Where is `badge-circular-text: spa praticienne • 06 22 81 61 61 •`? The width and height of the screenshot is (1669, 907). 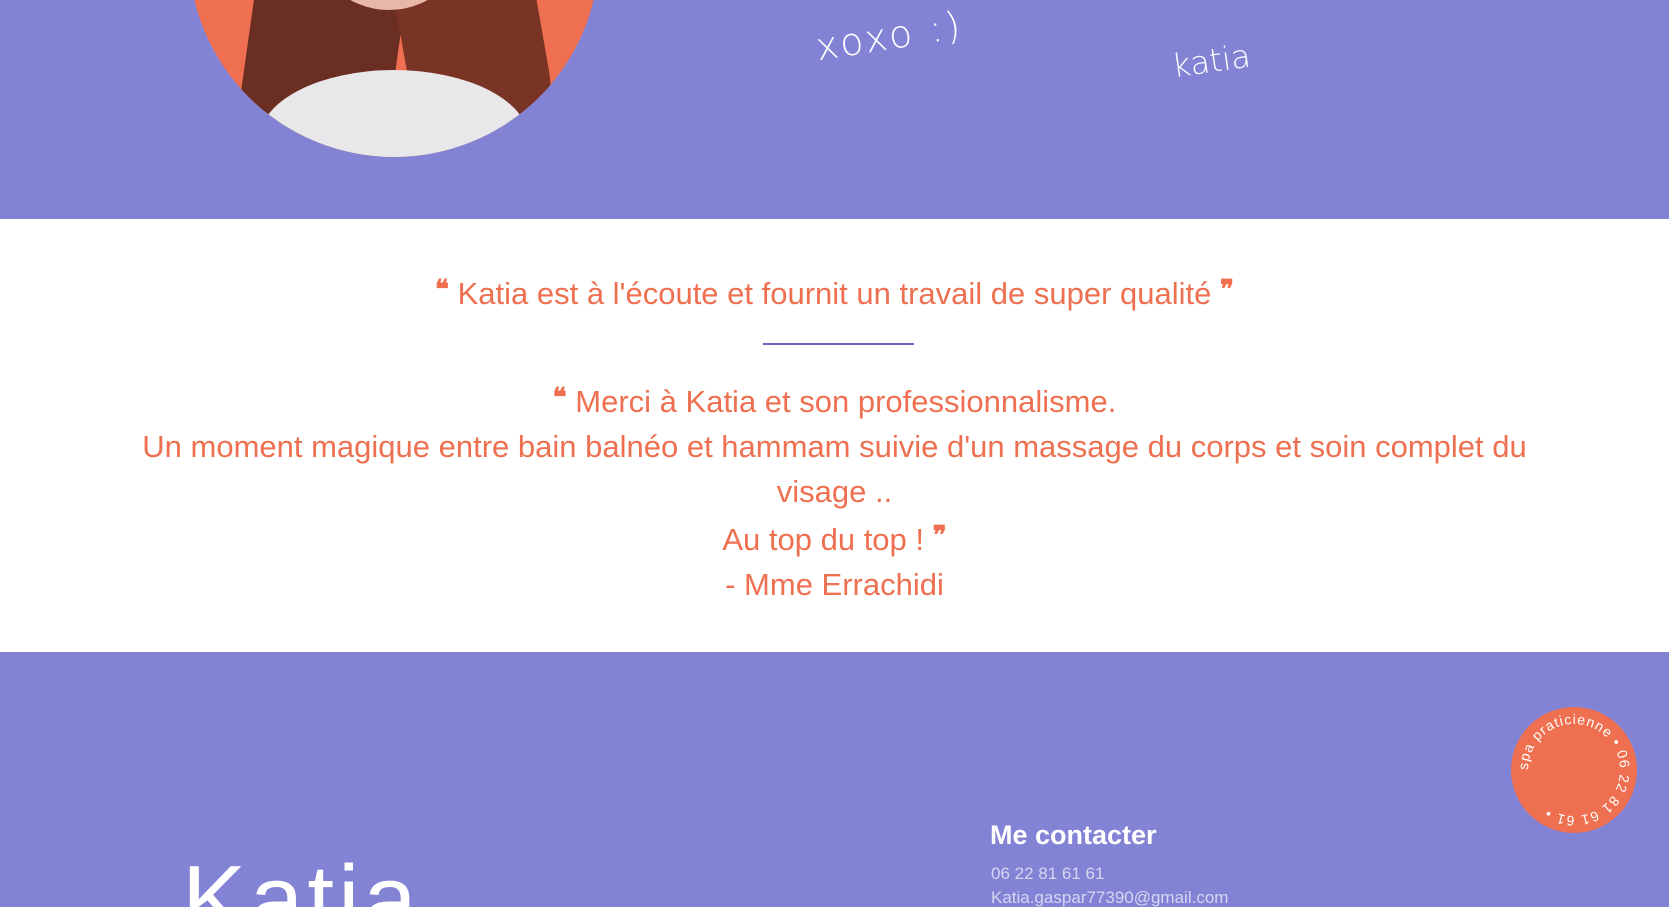 badge-circular-text: spa praticienne • 06 22 81 61 61 • is located at coordinates (1574, 770).